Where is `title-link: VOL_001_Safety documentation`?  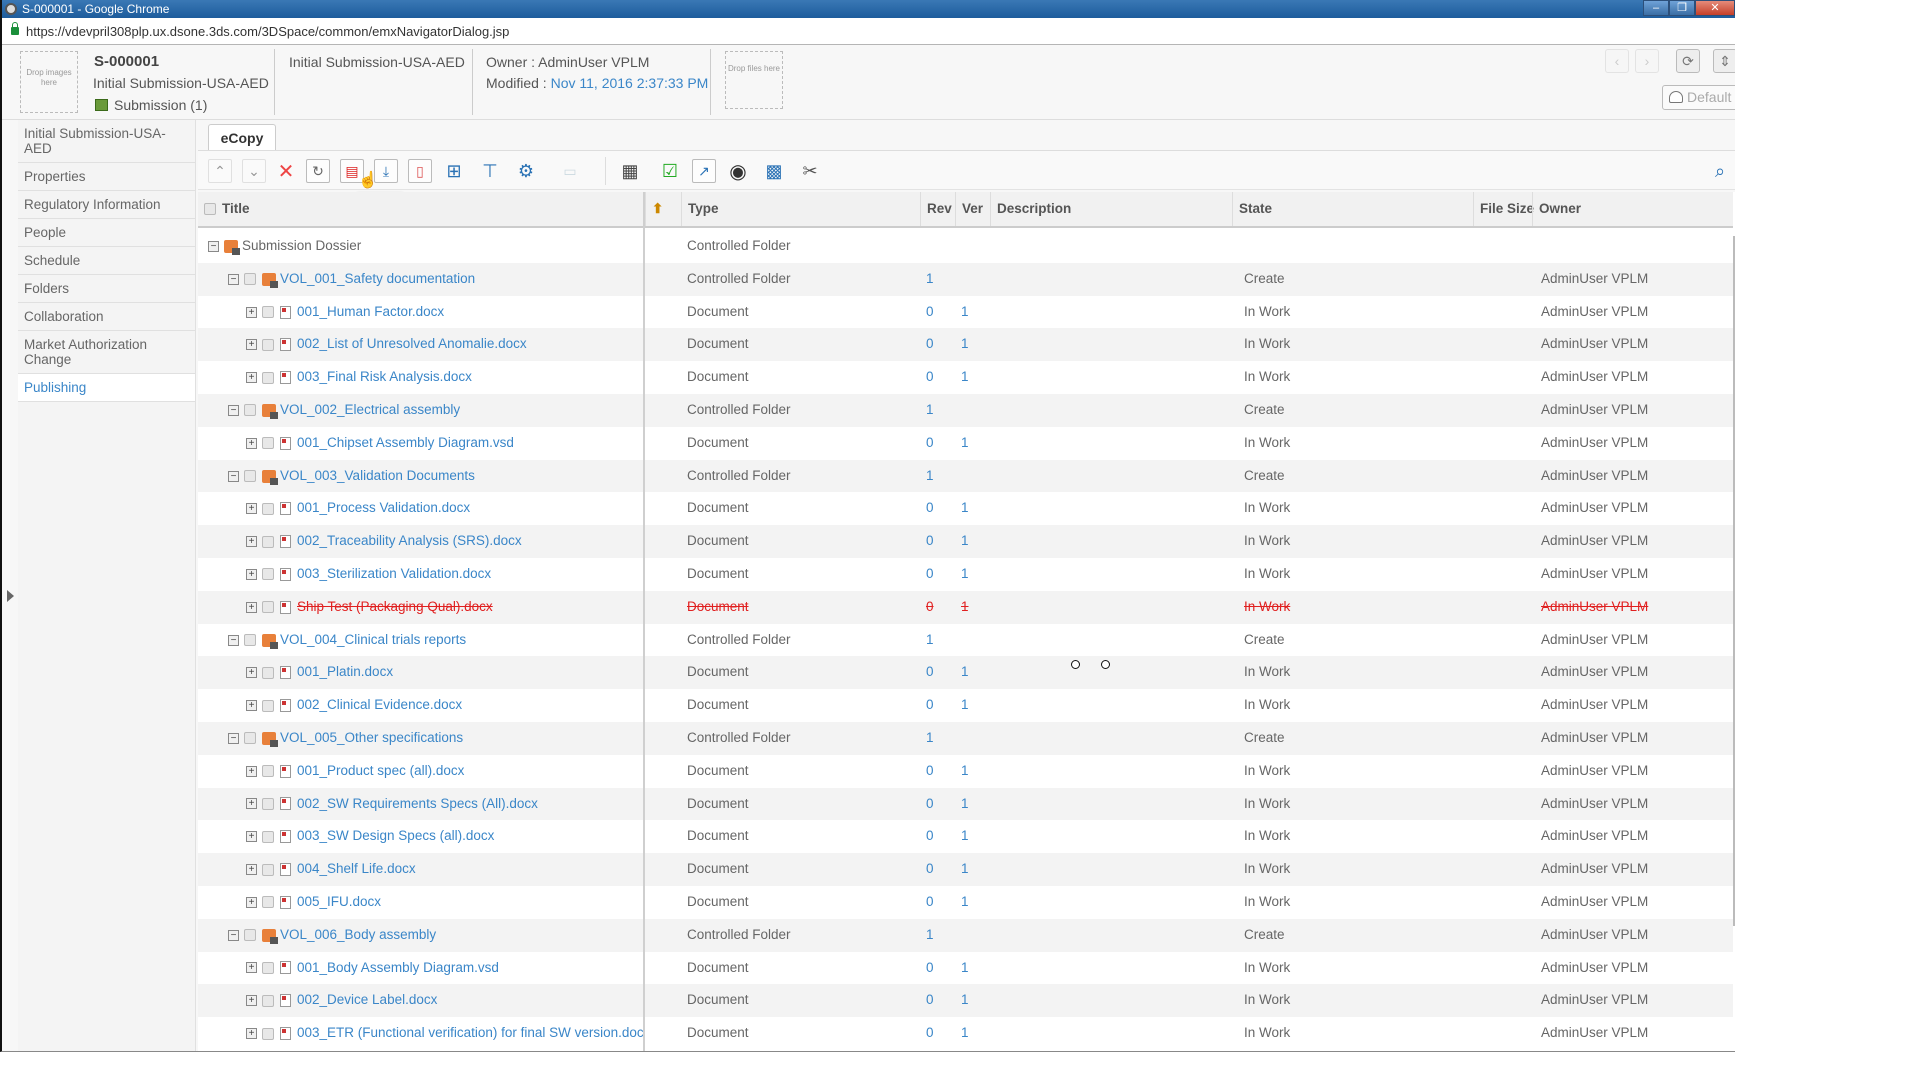
title-link: VOL_001_Safety documentation is located at coordinates (377, 278).